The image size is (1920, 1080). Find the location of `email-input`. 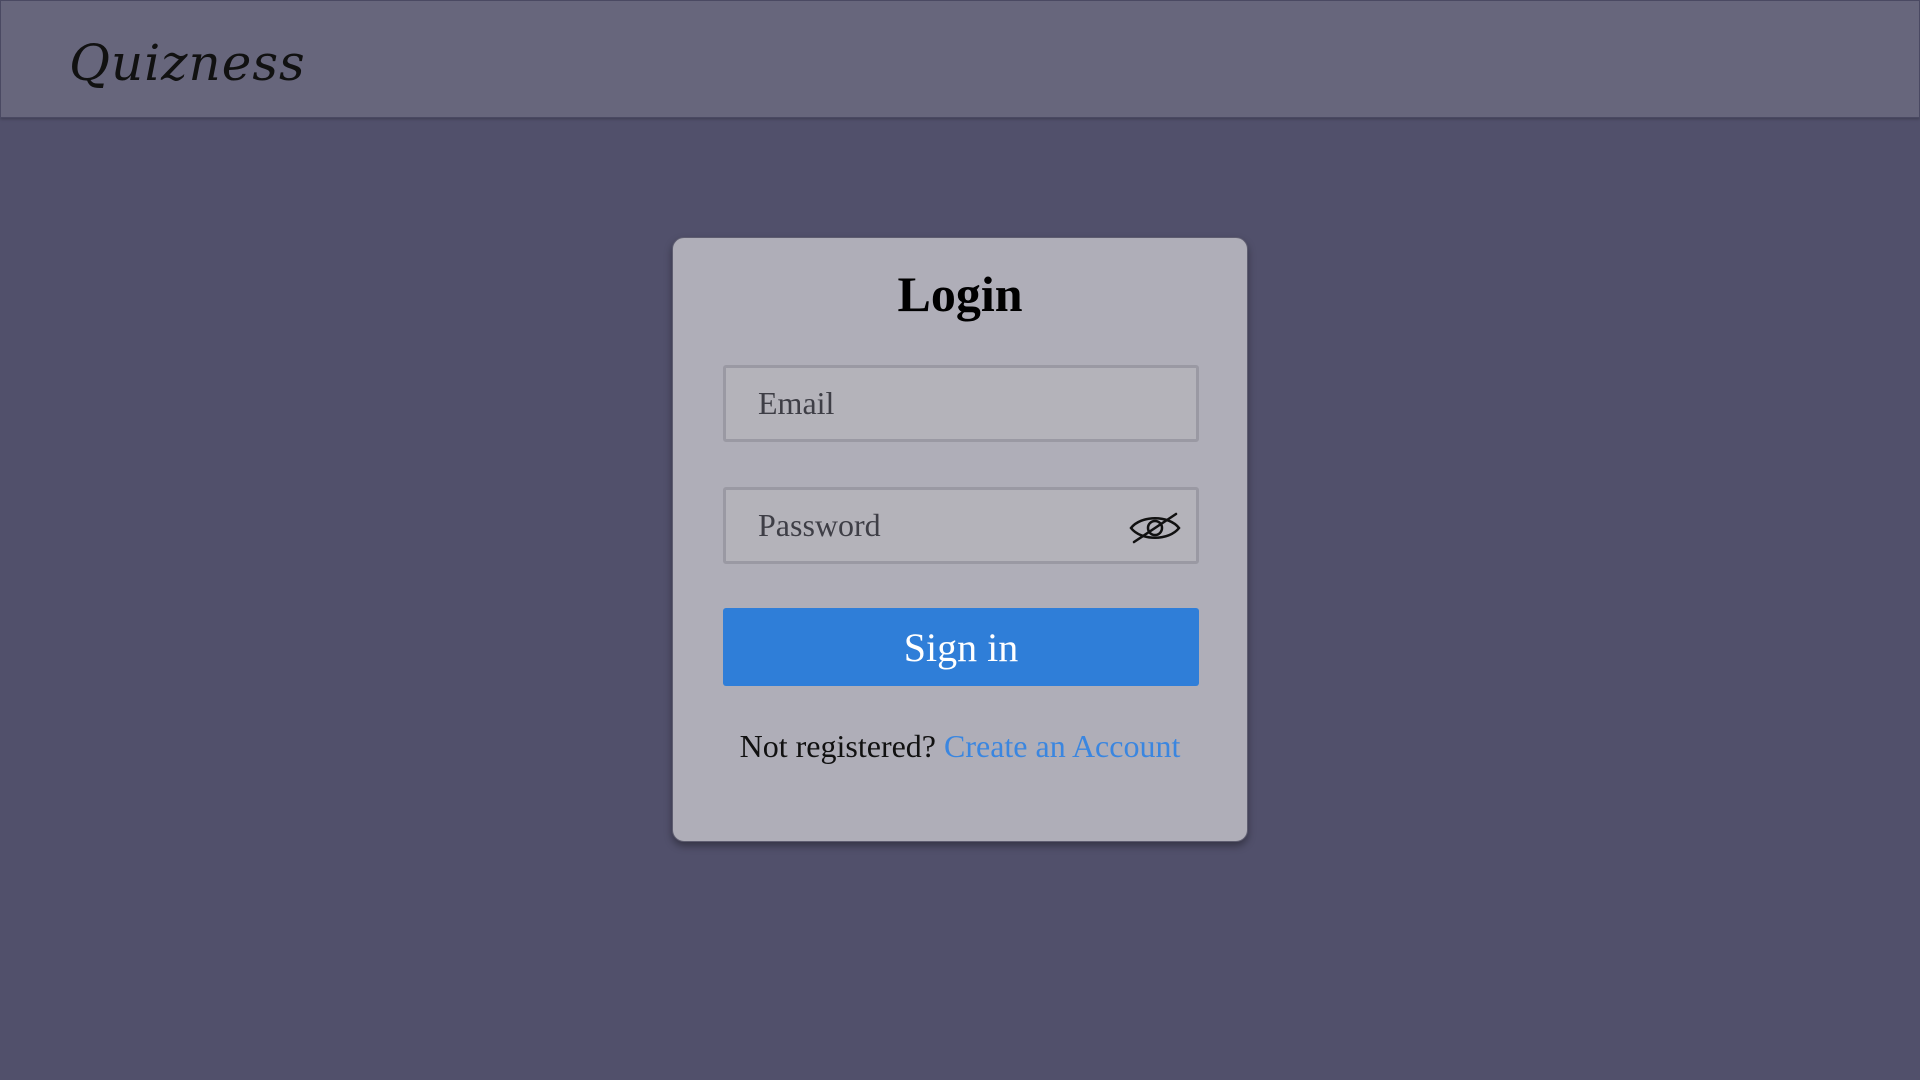

email-input is located at coordinates (961, 403).